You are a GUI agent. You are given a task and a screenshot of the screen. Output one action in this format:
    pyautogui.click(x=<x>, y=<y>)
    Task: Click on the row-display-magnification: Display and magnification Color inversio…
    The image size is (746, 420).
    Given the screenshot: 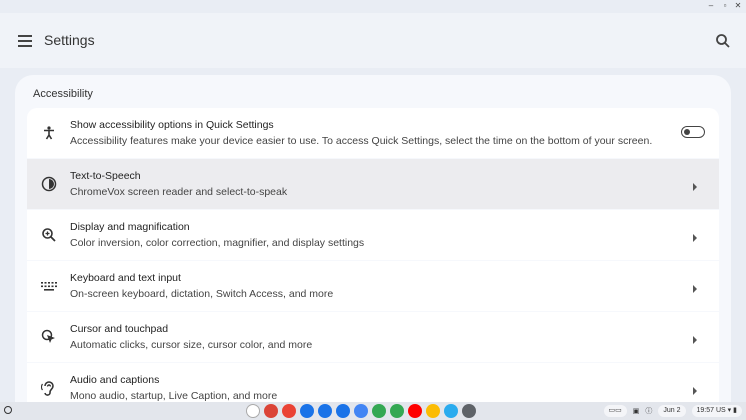 What is the action you would take?
    pyautogui.click(x=373, y=235)
    